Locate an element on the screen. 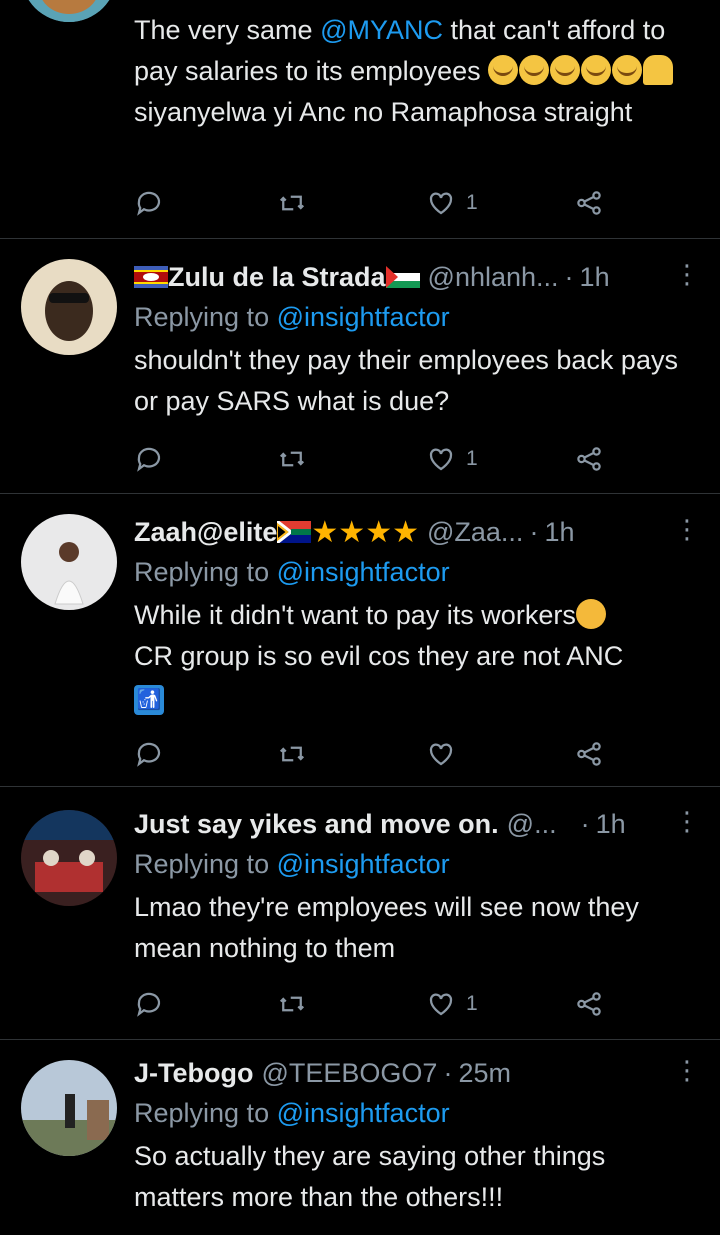  south-africa-flag-icon is located at coordinates (294, 532).